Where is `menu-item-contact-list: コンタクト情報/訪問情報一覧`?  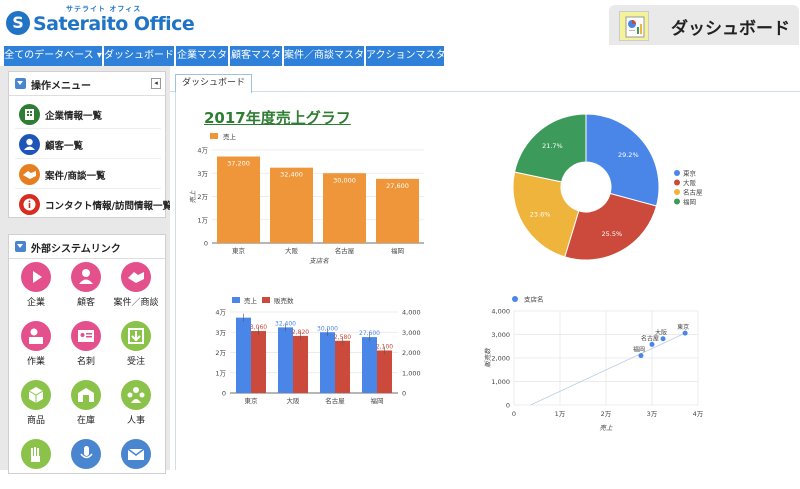
menu-item-contact-list: コンタクト情報/訪問情報一覧 is located at coordinates (93, 204).